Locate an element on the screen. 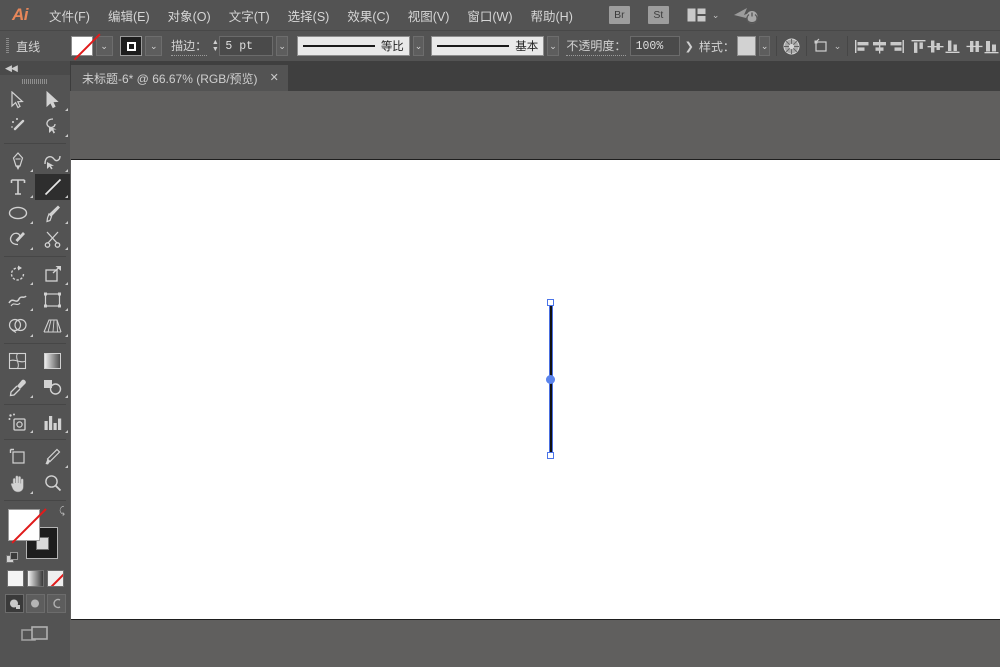  close-icon: ✕ is located at coordinates (274, 78).